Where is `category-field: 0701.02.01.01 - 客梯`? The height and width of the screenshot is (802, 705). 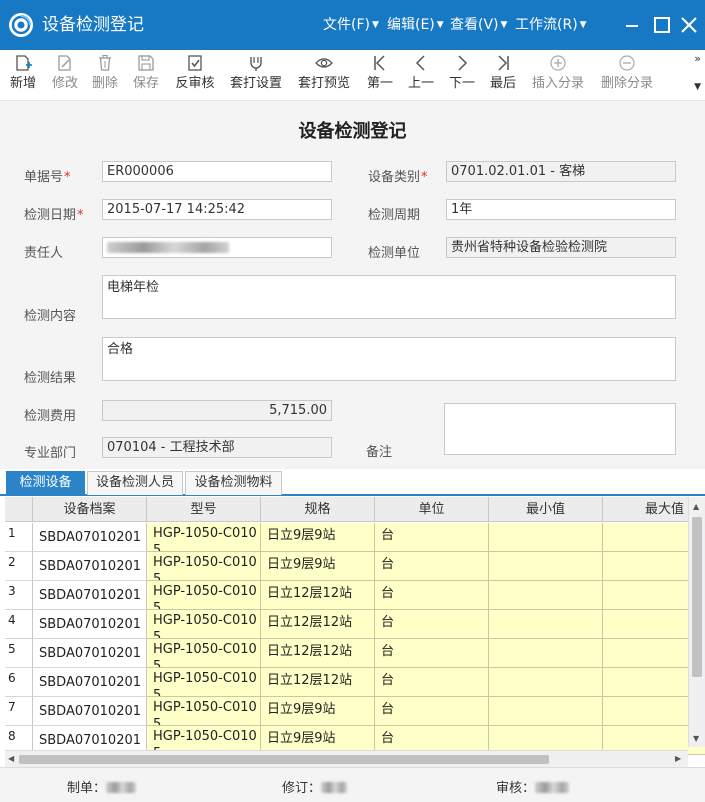
category-field: 0701.02.01.01 - 客梯 is located at coordinates (561, 171).